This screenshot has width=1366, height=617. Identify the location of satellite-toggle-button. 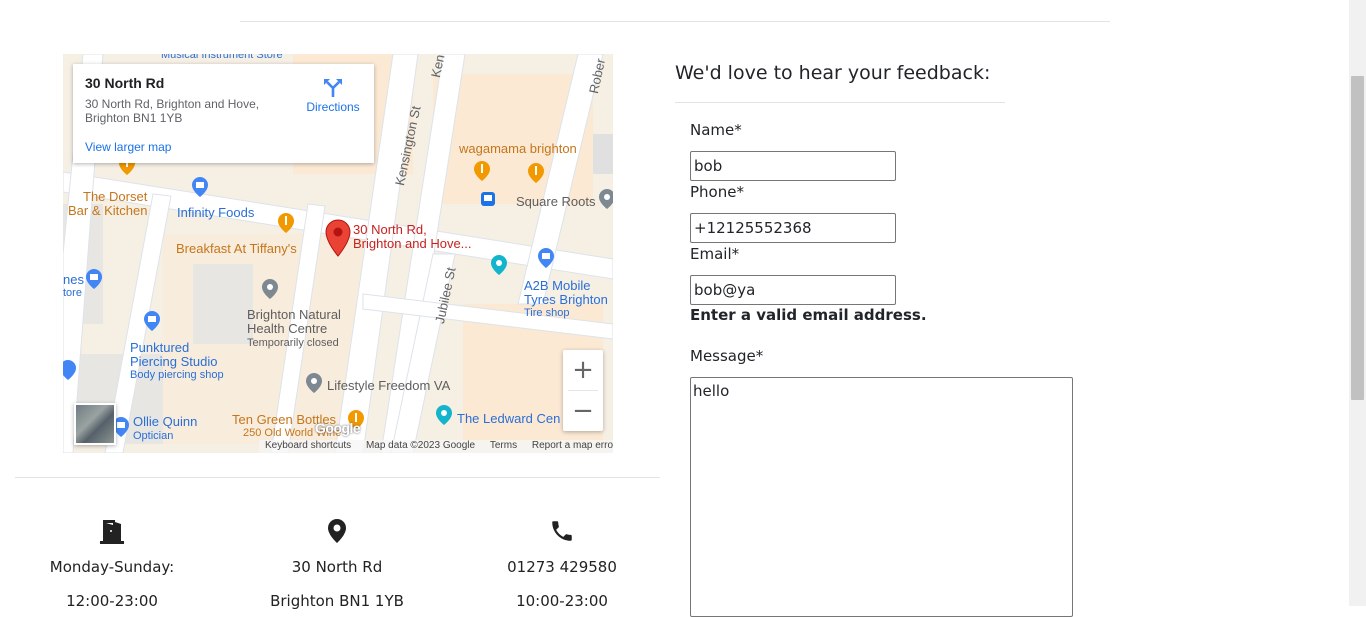
(95, 424).